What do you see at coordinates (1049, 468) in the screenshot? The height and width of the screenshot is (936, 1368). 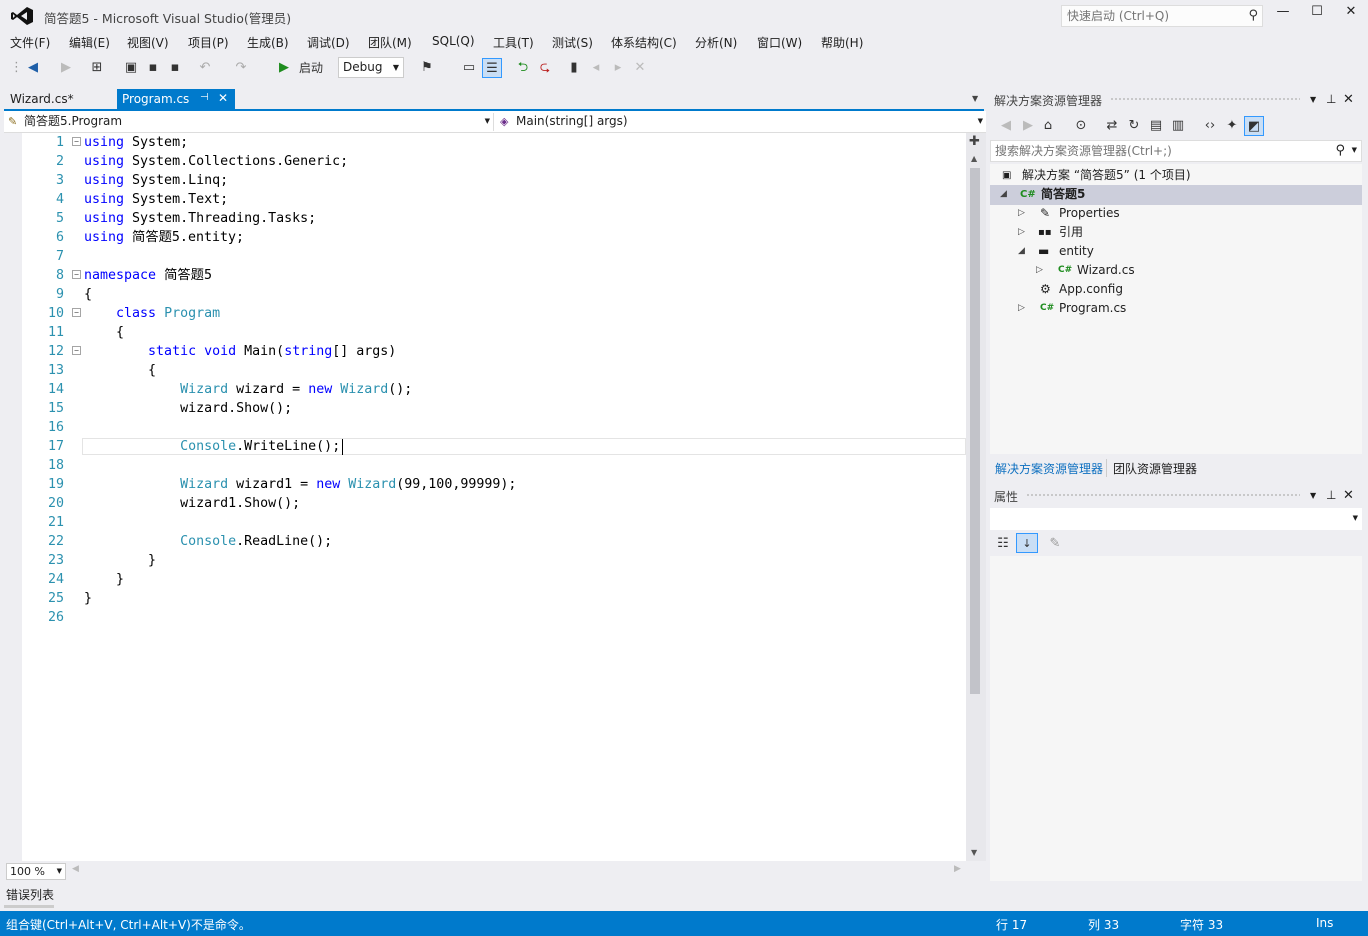 I see `tab-solution-explorer: 解决方案资源管理器` at bounding box center [1049, 468].